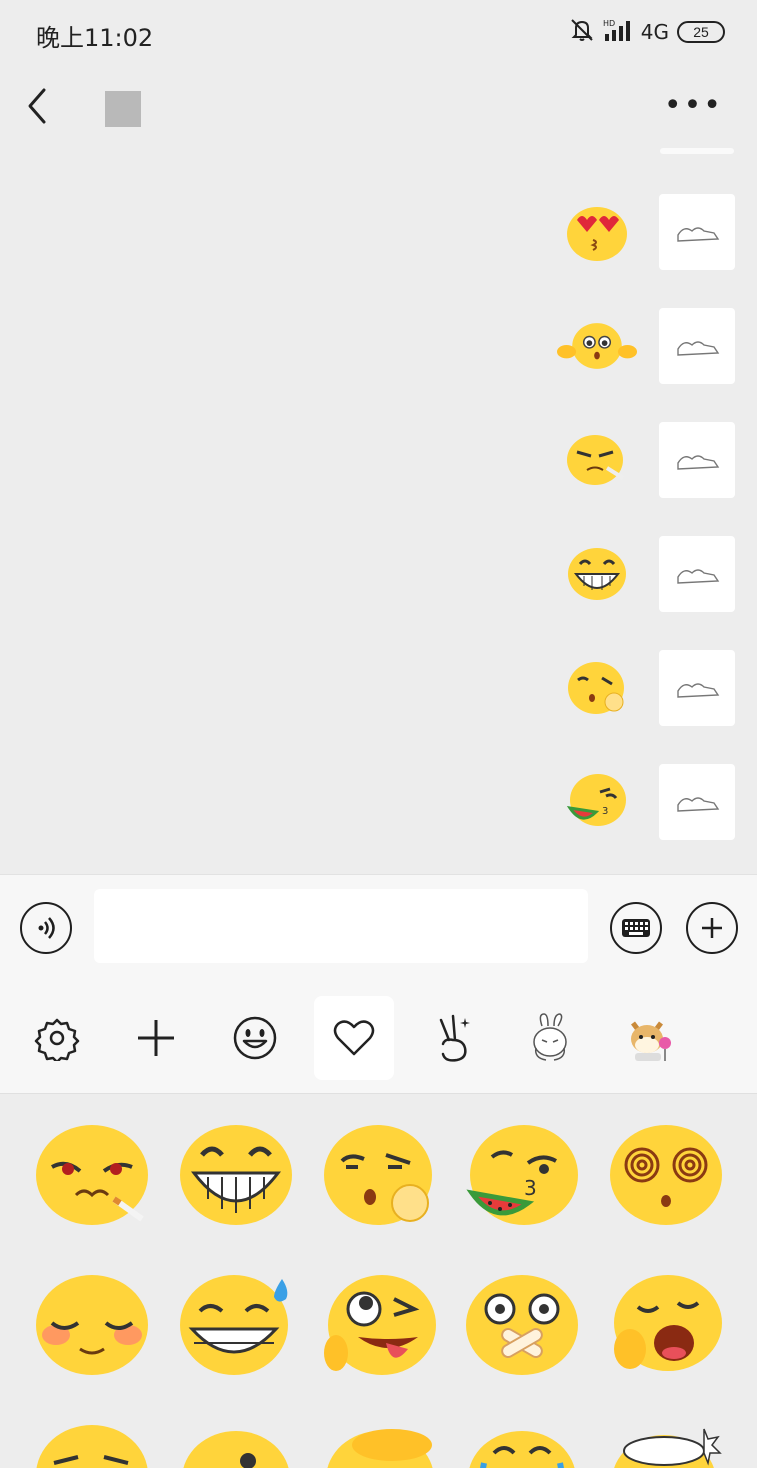 The height and width of the screenshot is (1468, 757). Describe the element at coordinates (123, 109) in the screenshot. I see `contact-avatar` at that location.